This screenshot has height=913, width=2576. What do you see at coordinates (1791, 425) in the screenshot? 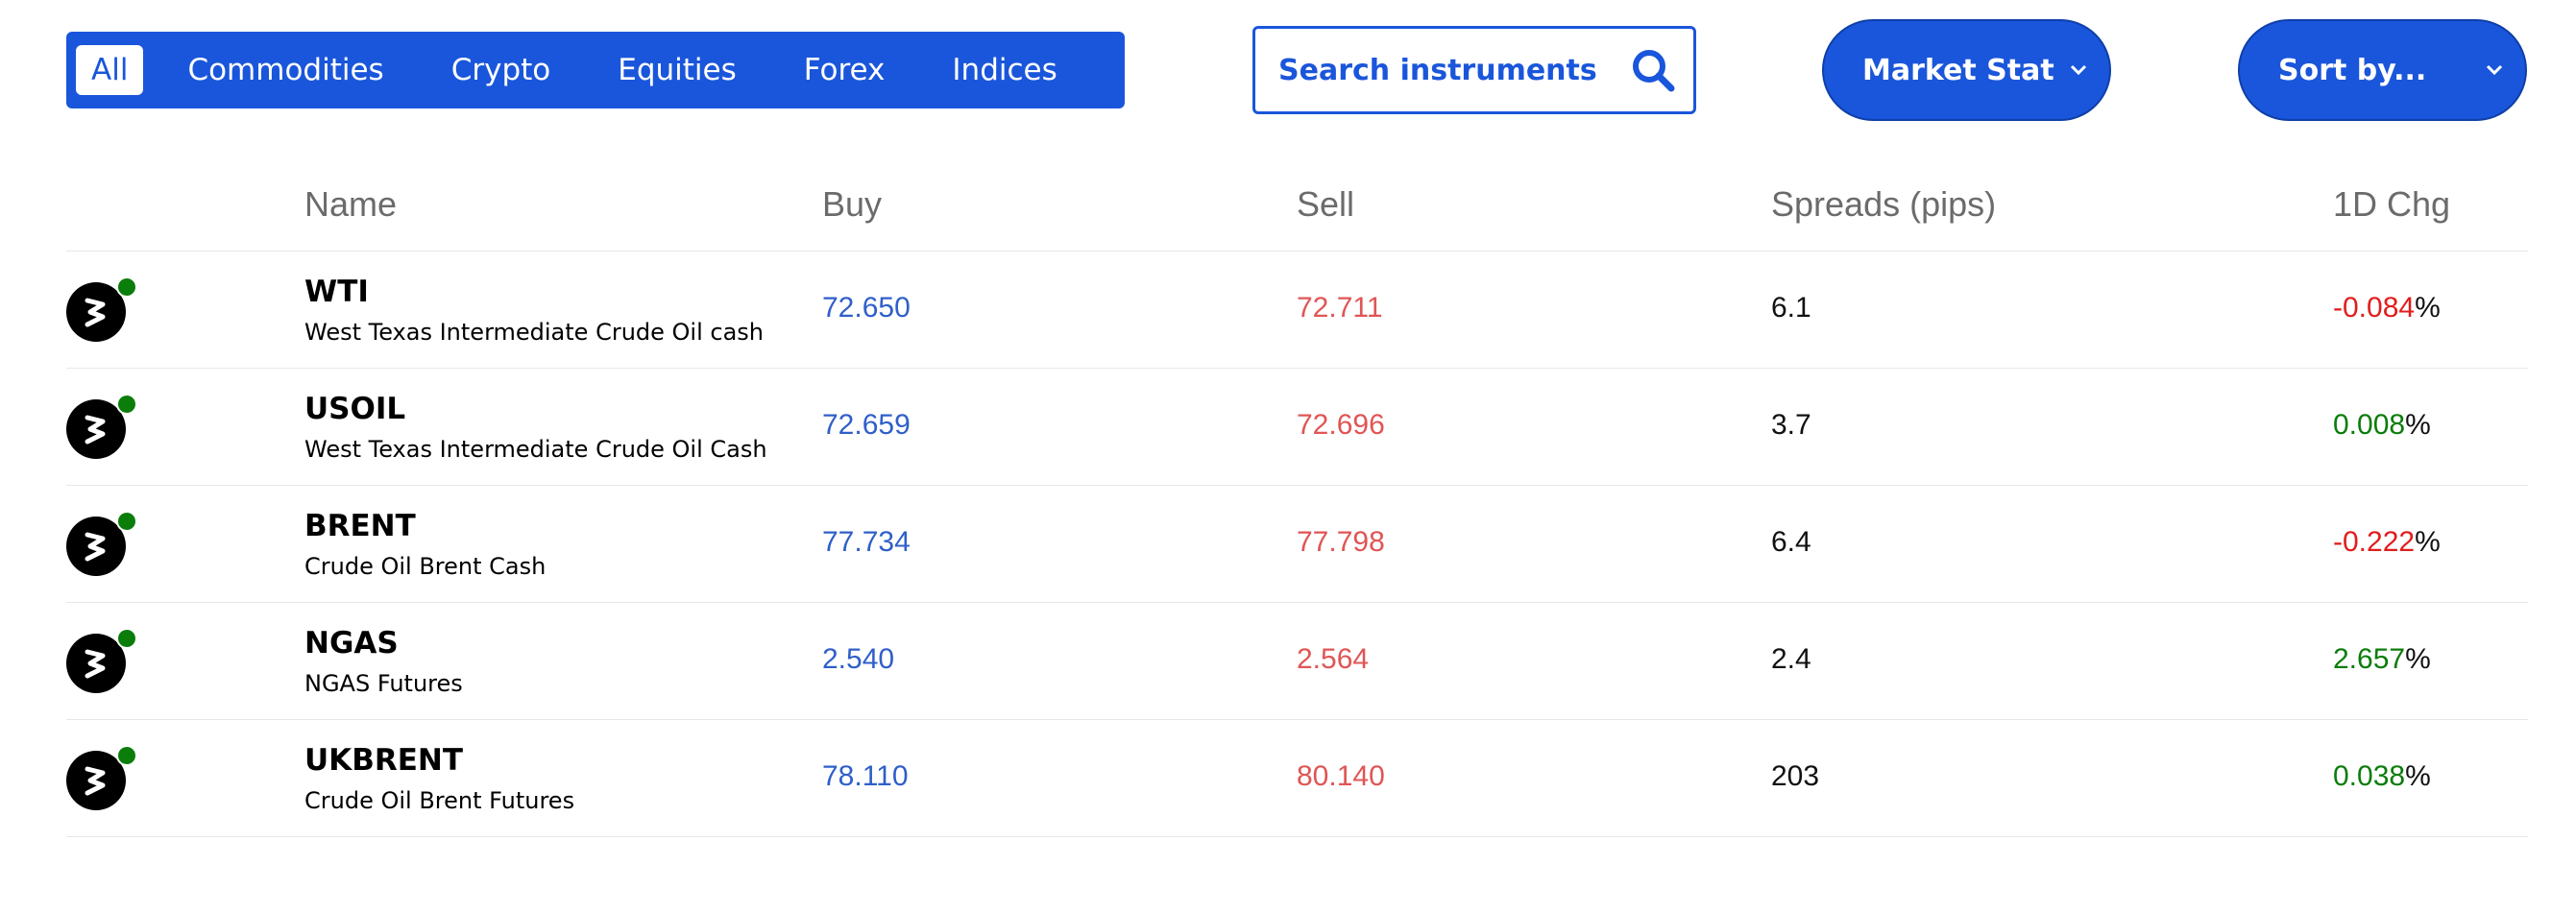
I see `spread-value: 3.7` at bounding box center [1791, 425].